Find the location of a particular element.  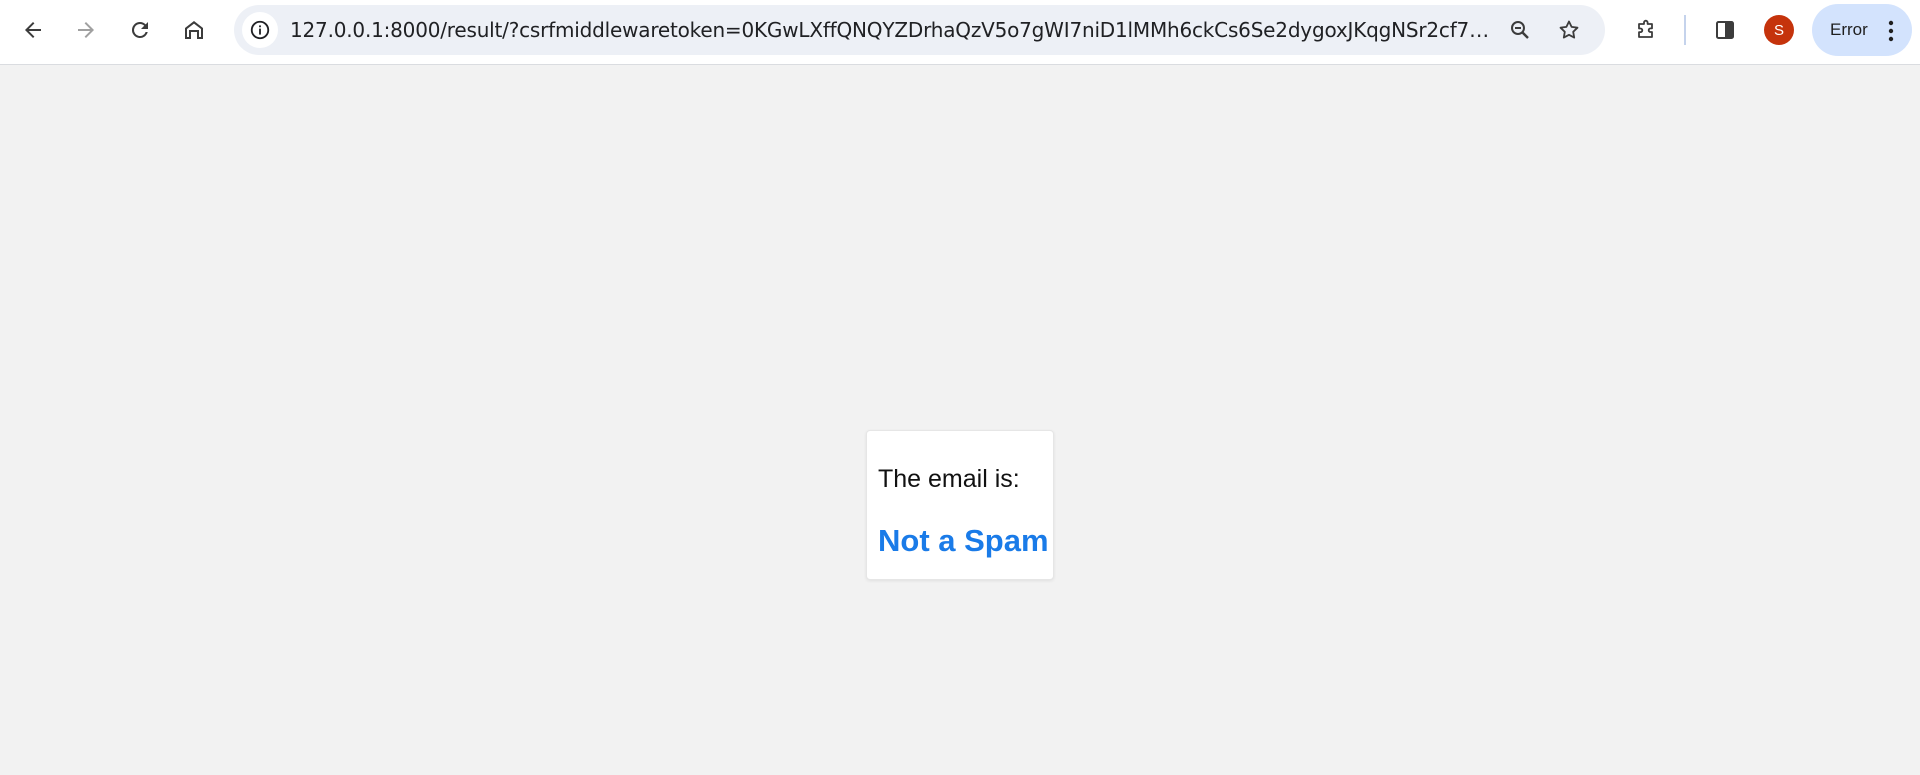

info-icon is located at coordinates (260, 30).